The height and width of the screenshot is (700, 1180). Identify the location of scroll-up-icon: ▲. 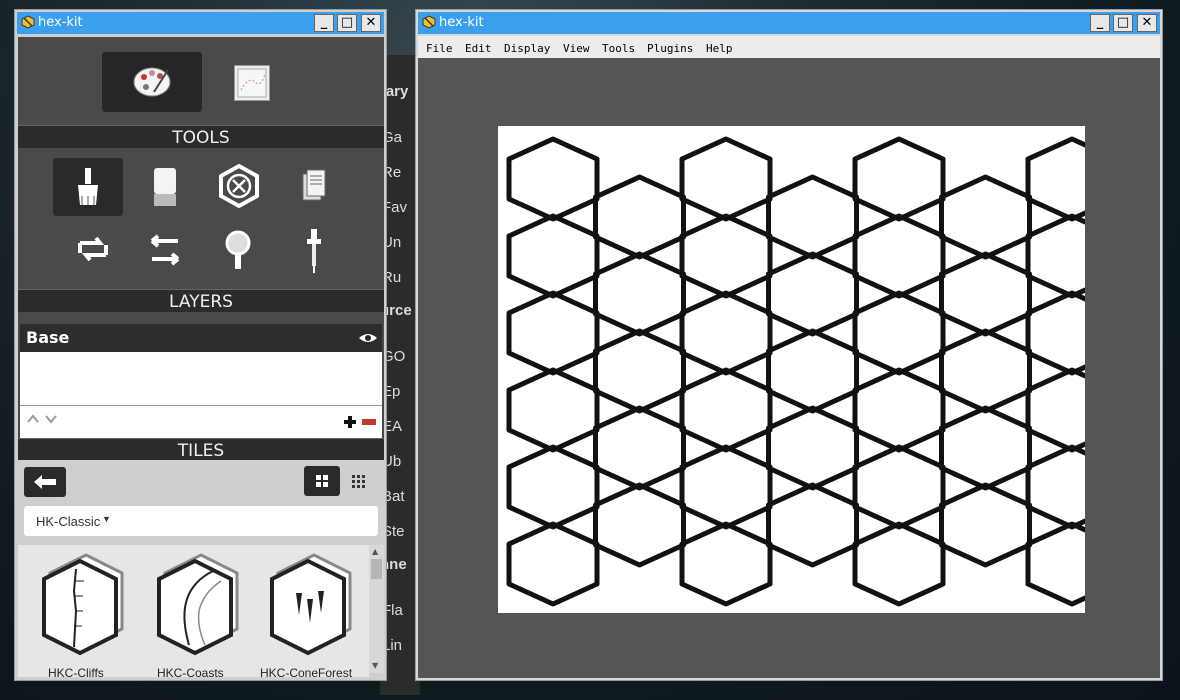
(375, 551).